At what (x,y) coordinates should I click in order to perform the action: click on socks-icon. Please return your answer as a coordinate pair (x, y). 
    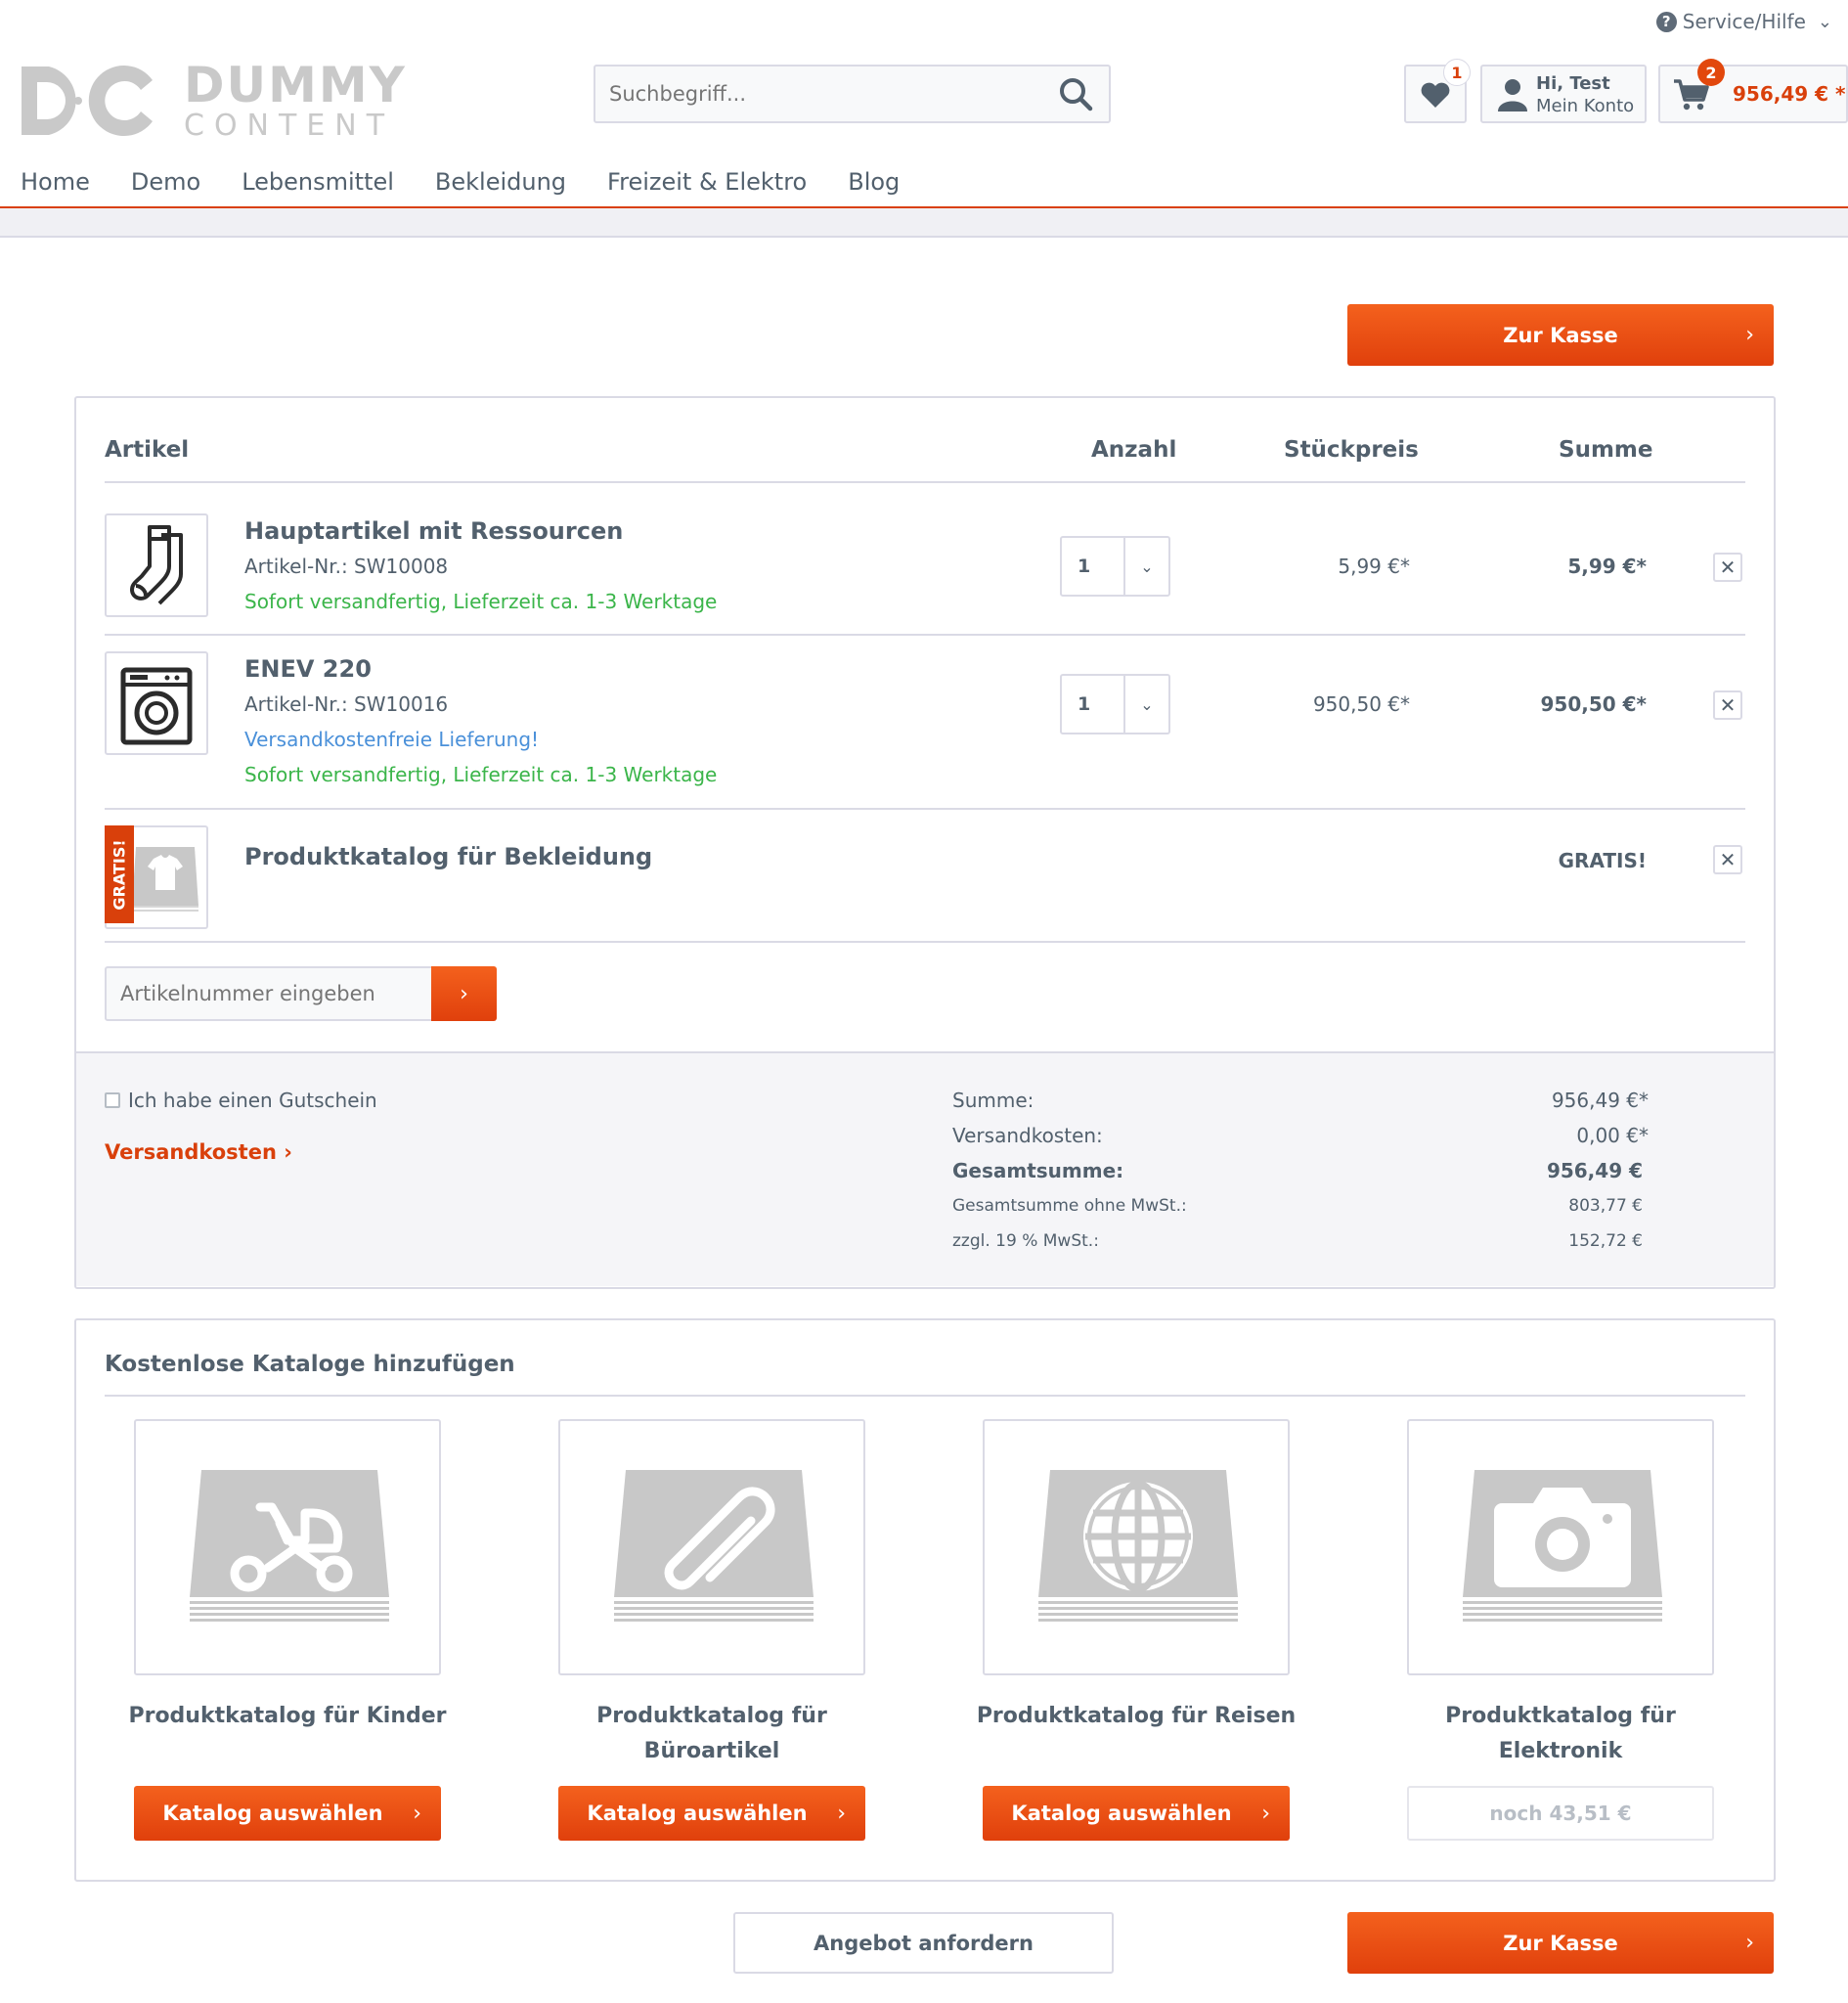
    Looking at the image, I should click on (156, 565).